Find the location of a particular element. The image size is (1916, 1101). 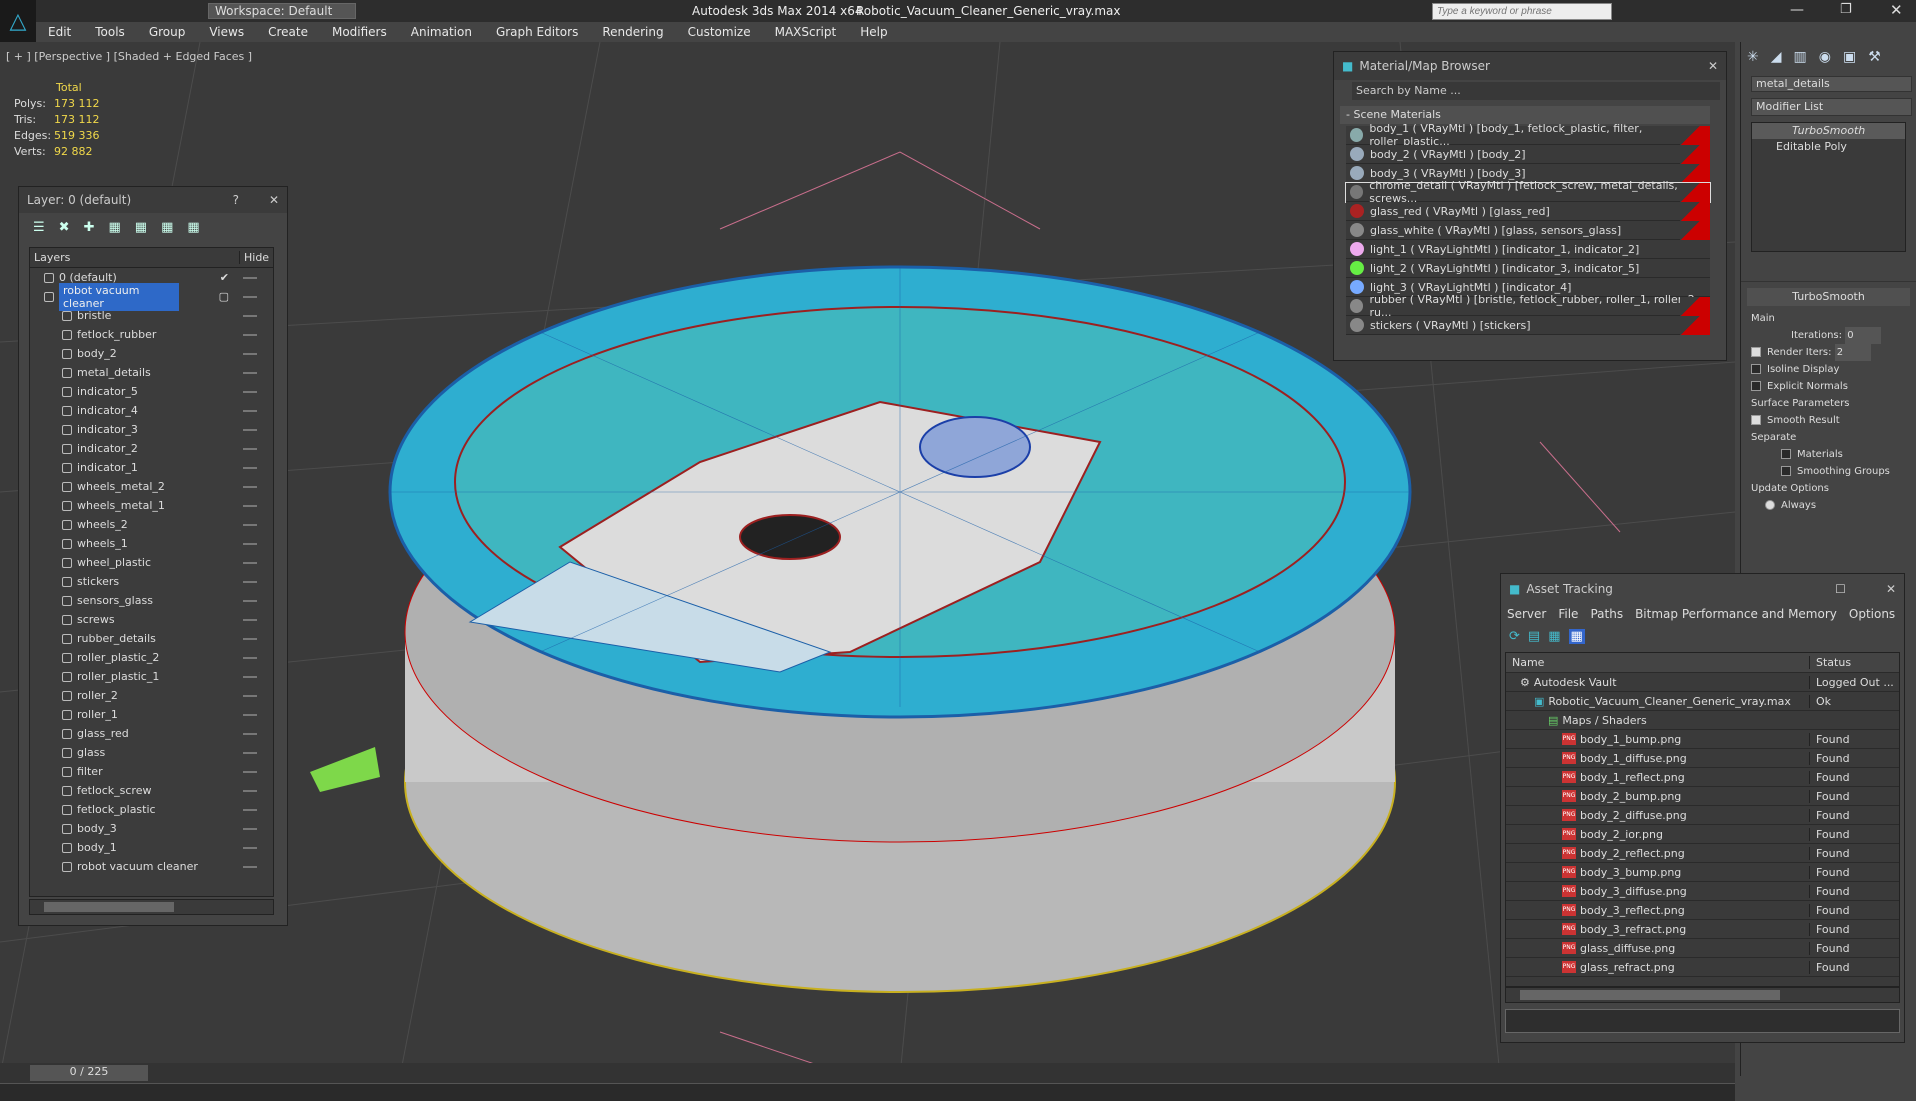

hierarchy-tab-icon: ▥ is located at coordinates (1800, 57).